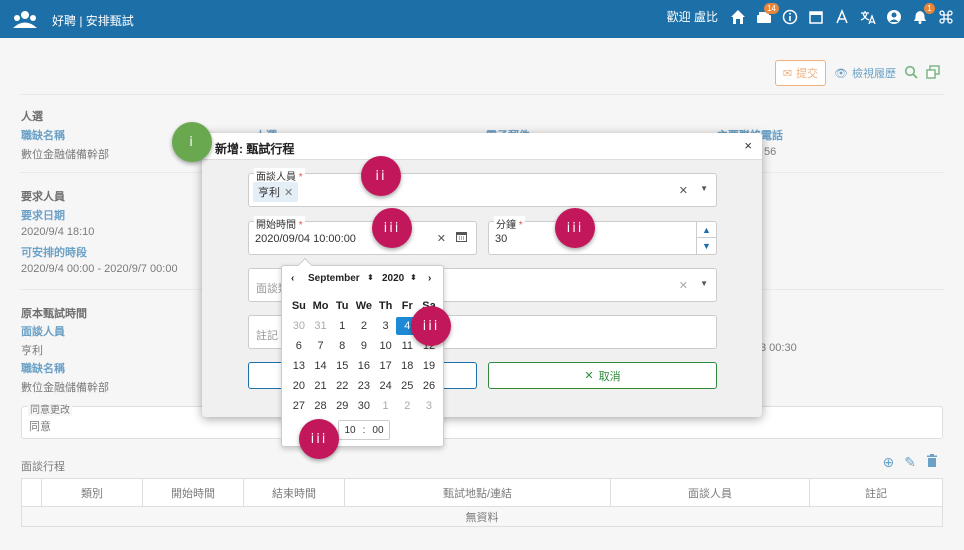 The width and height of the screenshot is (964, 550). What do you see at coordinates (342, 386) in the screenshot?
I see `calendar-day: 22` at bounding box center [342, 386].